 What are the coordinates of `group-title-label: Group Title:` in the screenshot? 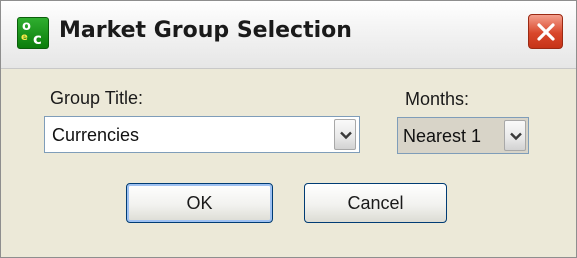 It's located at (97, 98).